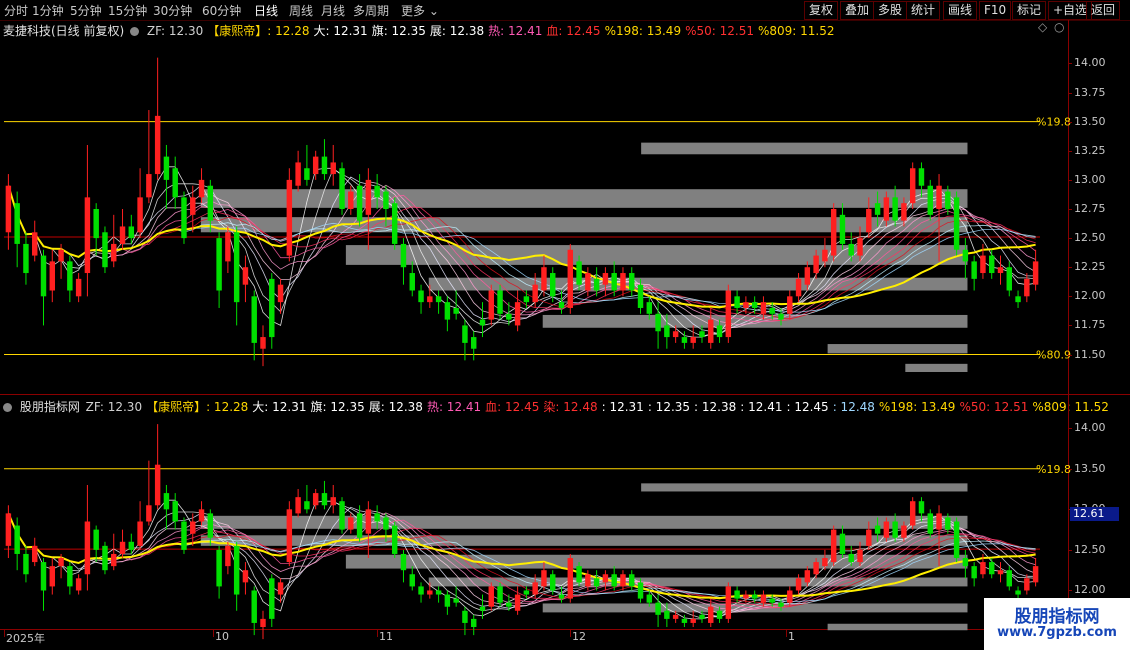  I want to click on price-tick: 13.50, so click(1090, 468).